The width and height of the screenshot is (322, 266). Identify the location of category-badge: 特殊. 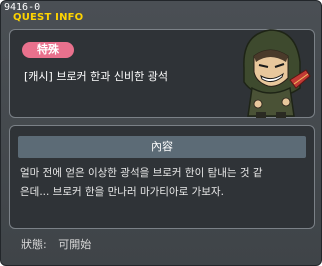
(48, 50).